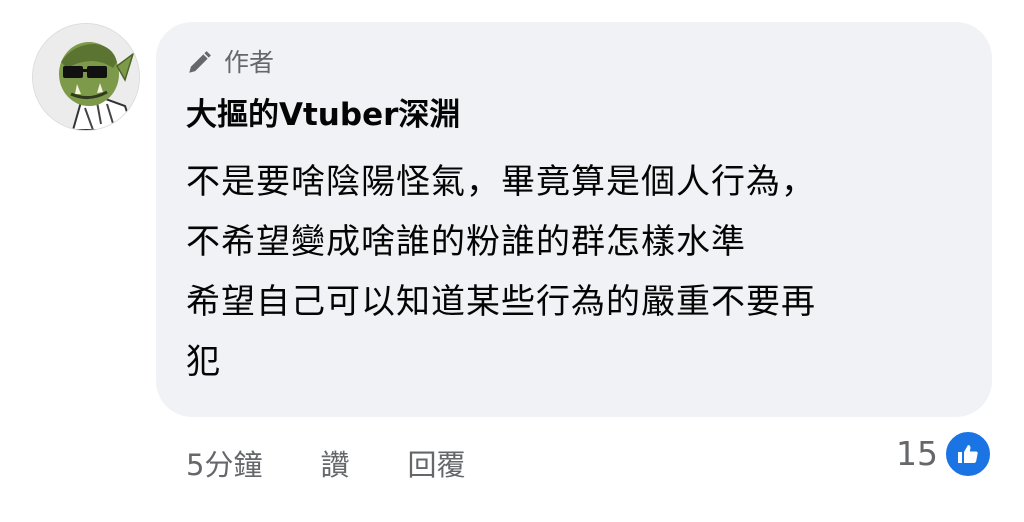 This screenshot has width=1024, height=522. What do you see at coordinates (501, 182) in the screenshot?
I see `comment-line: 不是要啥陰陽怪氣，畢竟算是個人行為，` at bounding box center [501, 182].